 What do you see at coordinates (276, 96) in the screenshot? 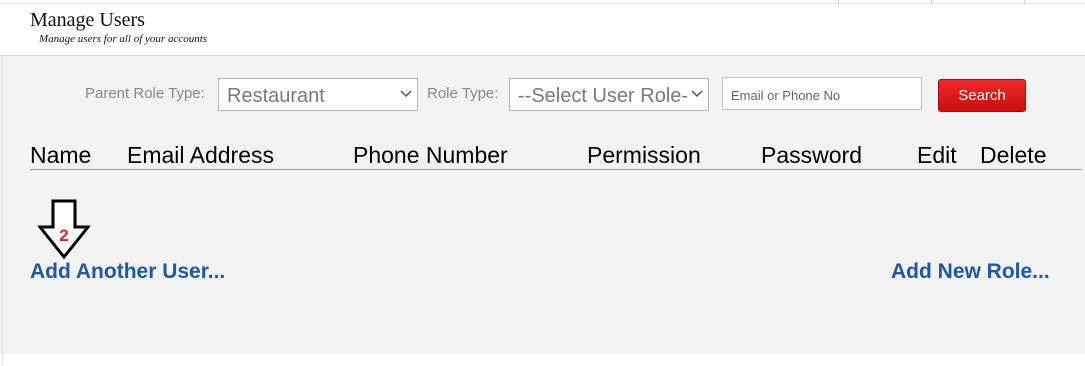
I see `parent-role-type-value: Restaurant` at bounding box center [276, 96].